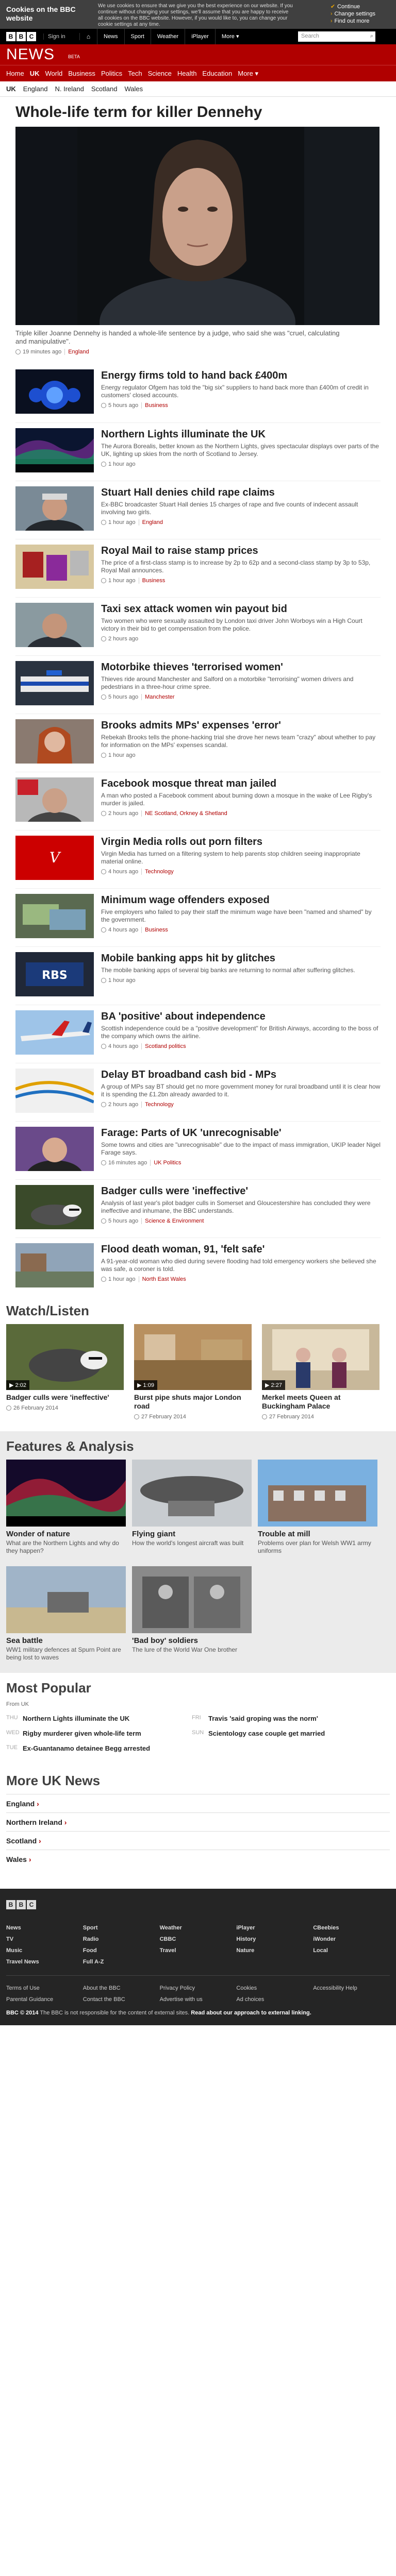  What do you see at coordinates (160, 73) in the screenshot?
I see `newsnav-science: Science` at bounding box center [160, 73].